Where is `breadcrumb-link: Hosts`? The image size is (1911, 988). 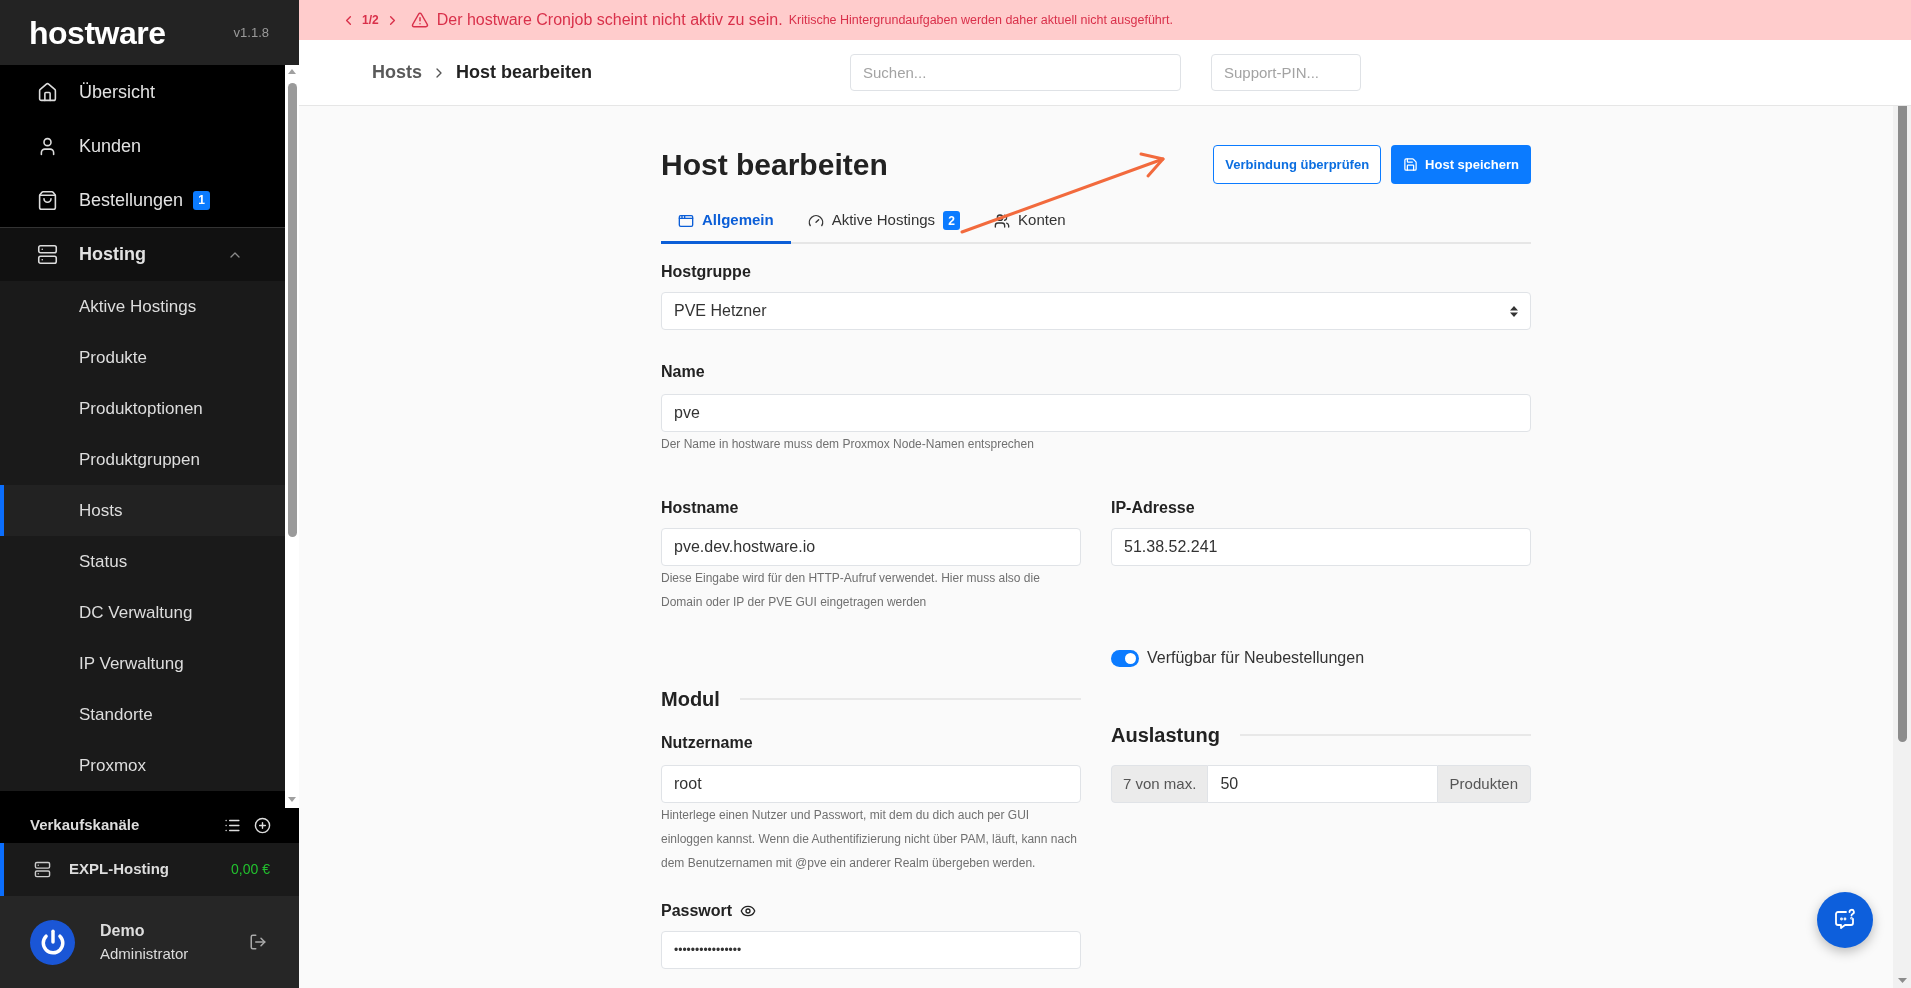
breadcrumb-link: Hosts is located at coordinates (397, 72).